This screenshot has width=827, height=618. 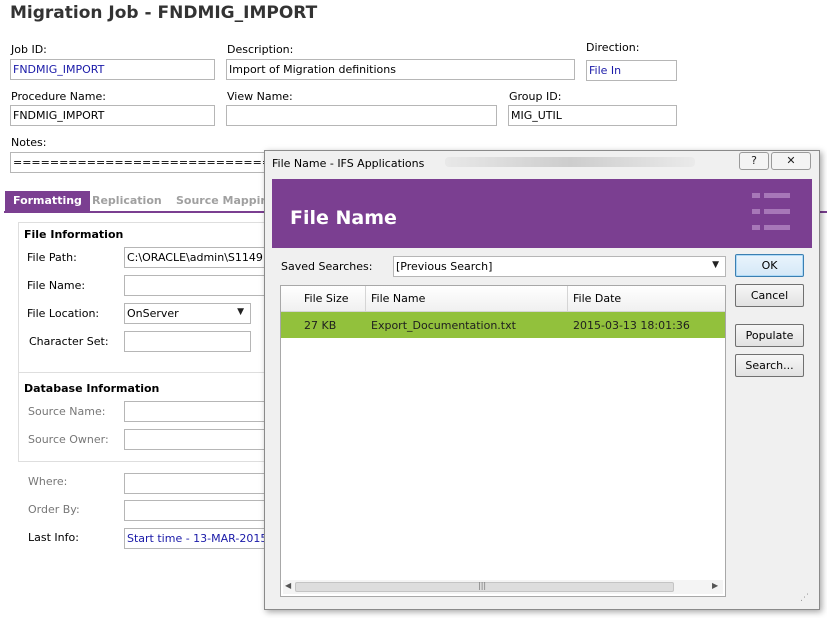 What do you see at coordinates (58, 96) in the screenshot?
I see `procedure-name-label: Procedure Name:` at bounding box center [58, 96].